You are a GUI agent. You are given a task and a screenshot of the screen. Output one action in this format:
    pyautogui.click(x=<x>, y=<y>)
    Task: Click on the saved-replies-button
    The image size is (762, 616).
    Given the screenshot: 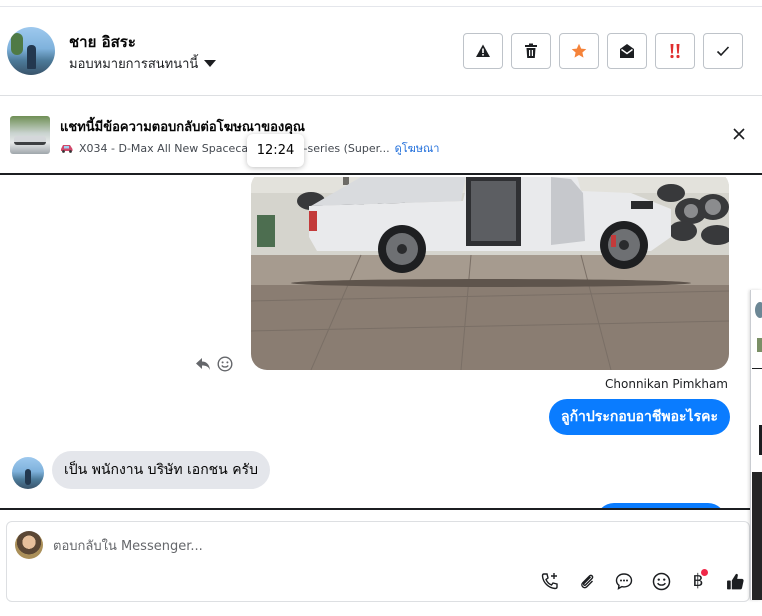 What is the action you would take?
    pyautogui.click(x=624, y=581)
    